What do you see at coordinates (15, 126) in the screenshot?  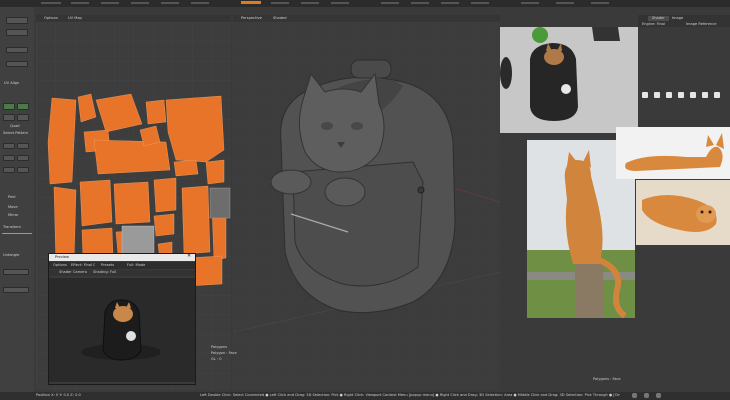 I see `tool-label: Quad` at bounding box center [15, 126].